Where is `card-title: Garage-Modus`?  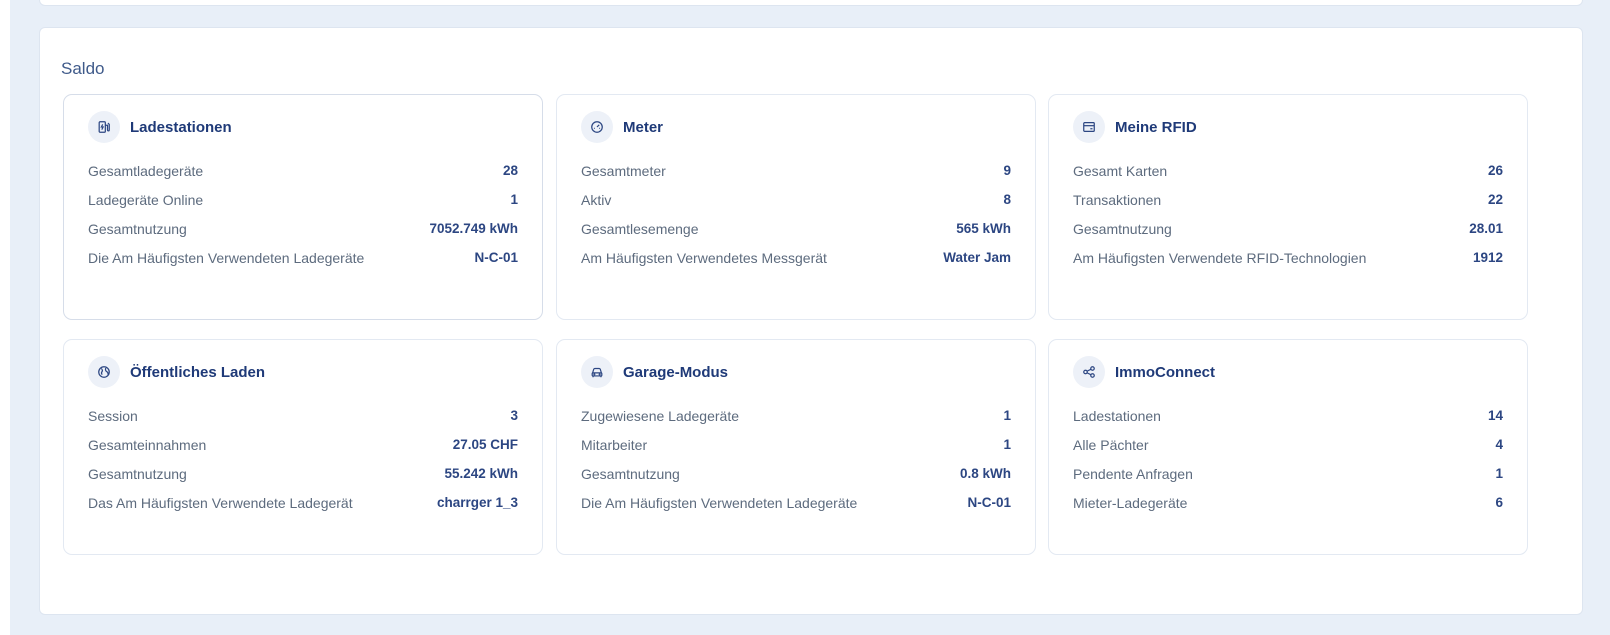 card-title: Garage-Modus is located at coordinates (676, 372).